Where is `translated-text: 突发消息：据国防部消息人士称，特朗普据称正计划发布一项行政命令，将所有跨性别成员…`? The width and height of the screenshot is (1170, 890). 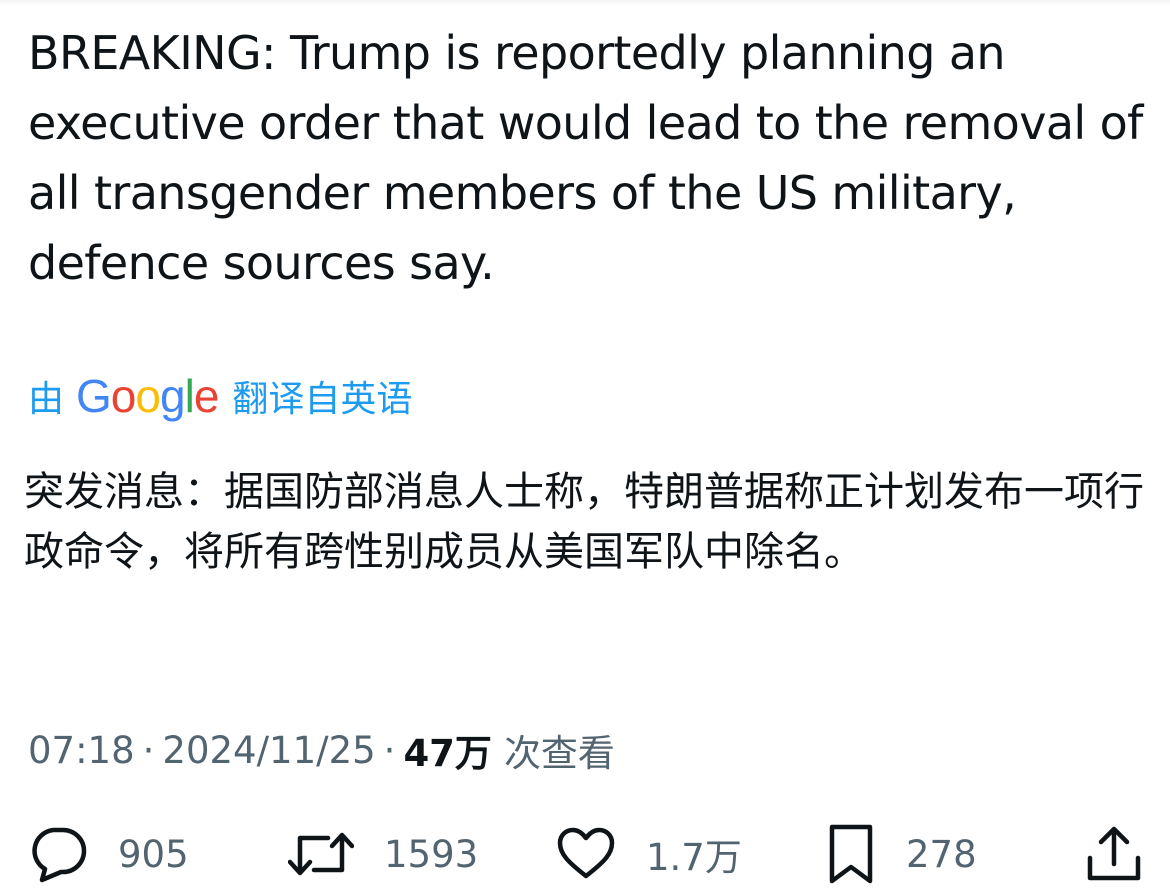
translated-text: 突发消息：据国防部消息人士称，特朗普据称正计划发布一项行政命令，将所有跨性别成员… is located at coordinates (584, 522).